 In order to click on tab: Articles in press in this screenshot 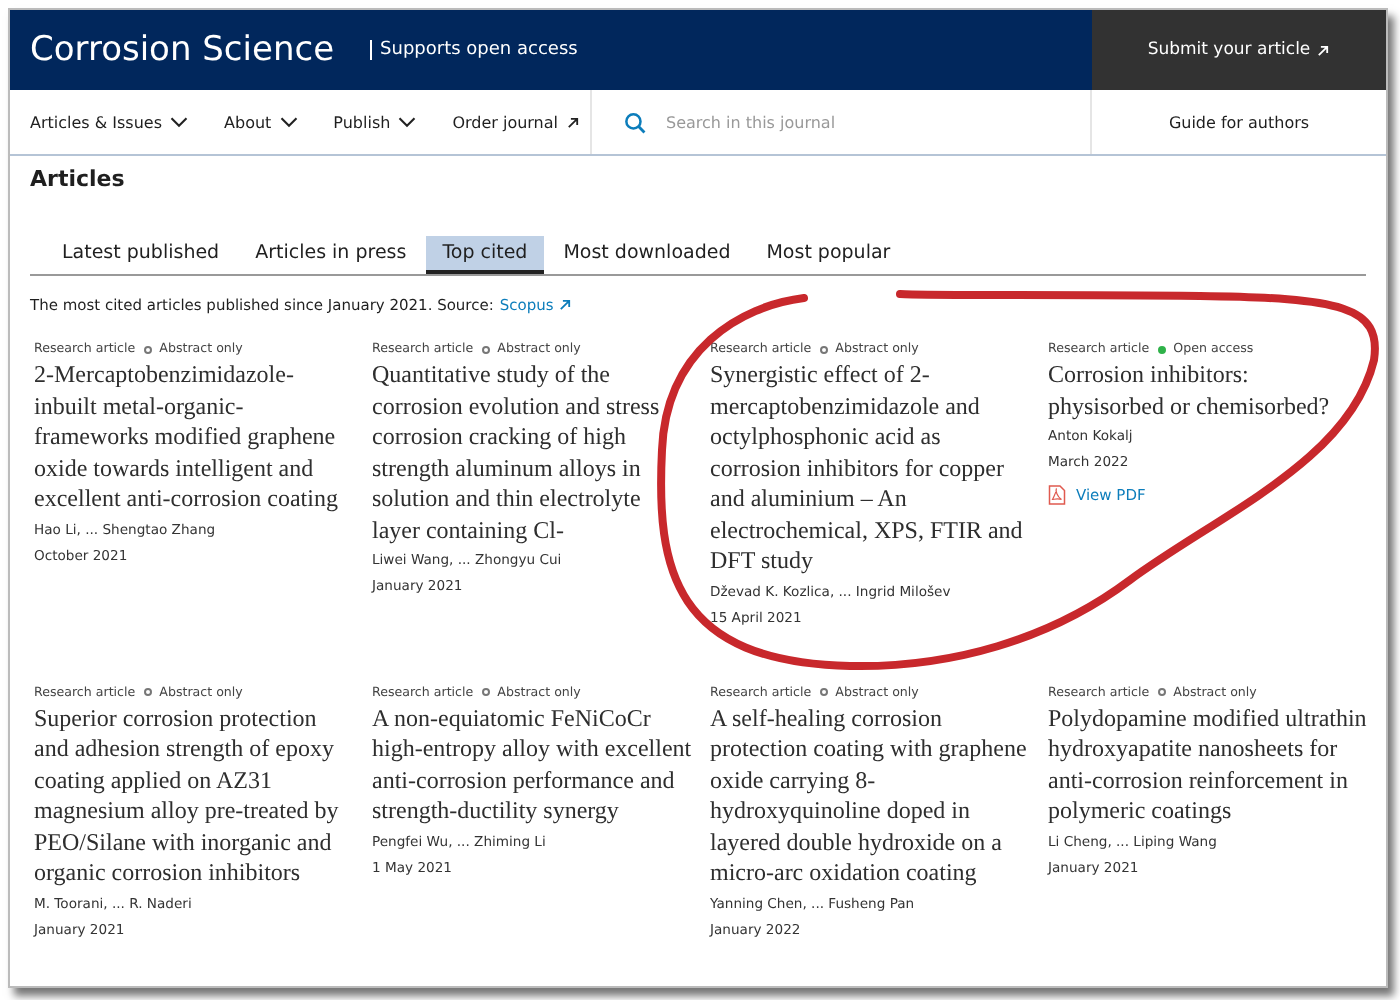, I will do `click(331, 255)`.